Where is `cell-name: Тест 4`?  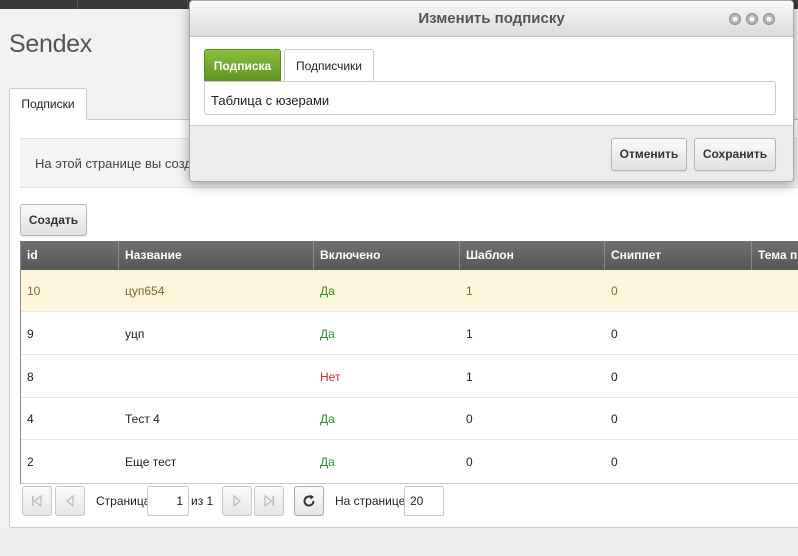 cell-name: Тест 4 is located at coordinates (142, 419).